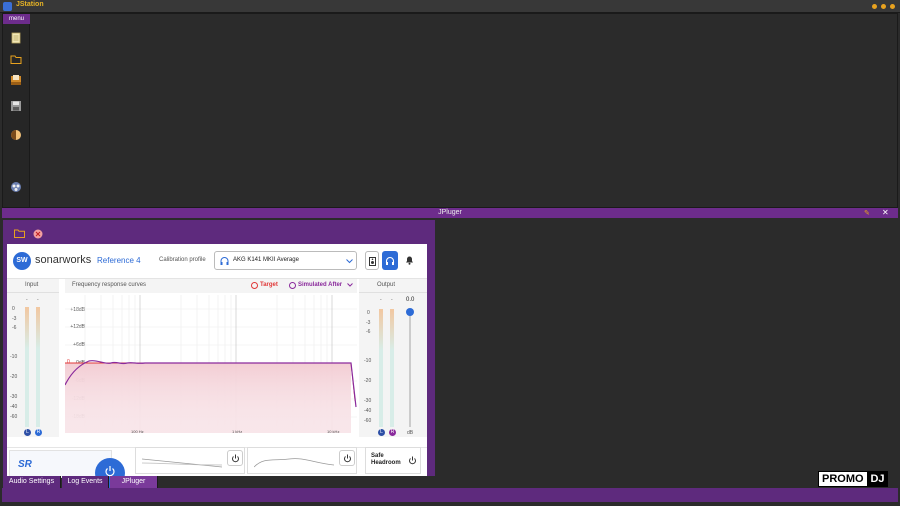 The height and width of the screenshot is (506, 900). I want to click on input-scale-5: -30, so click(14, 397).